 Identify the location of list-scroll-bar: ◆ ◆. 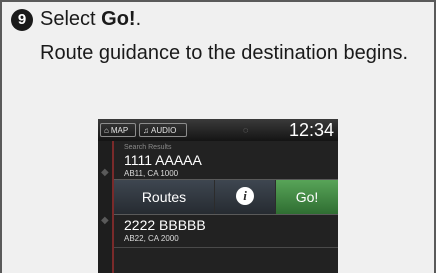
(105, 207).